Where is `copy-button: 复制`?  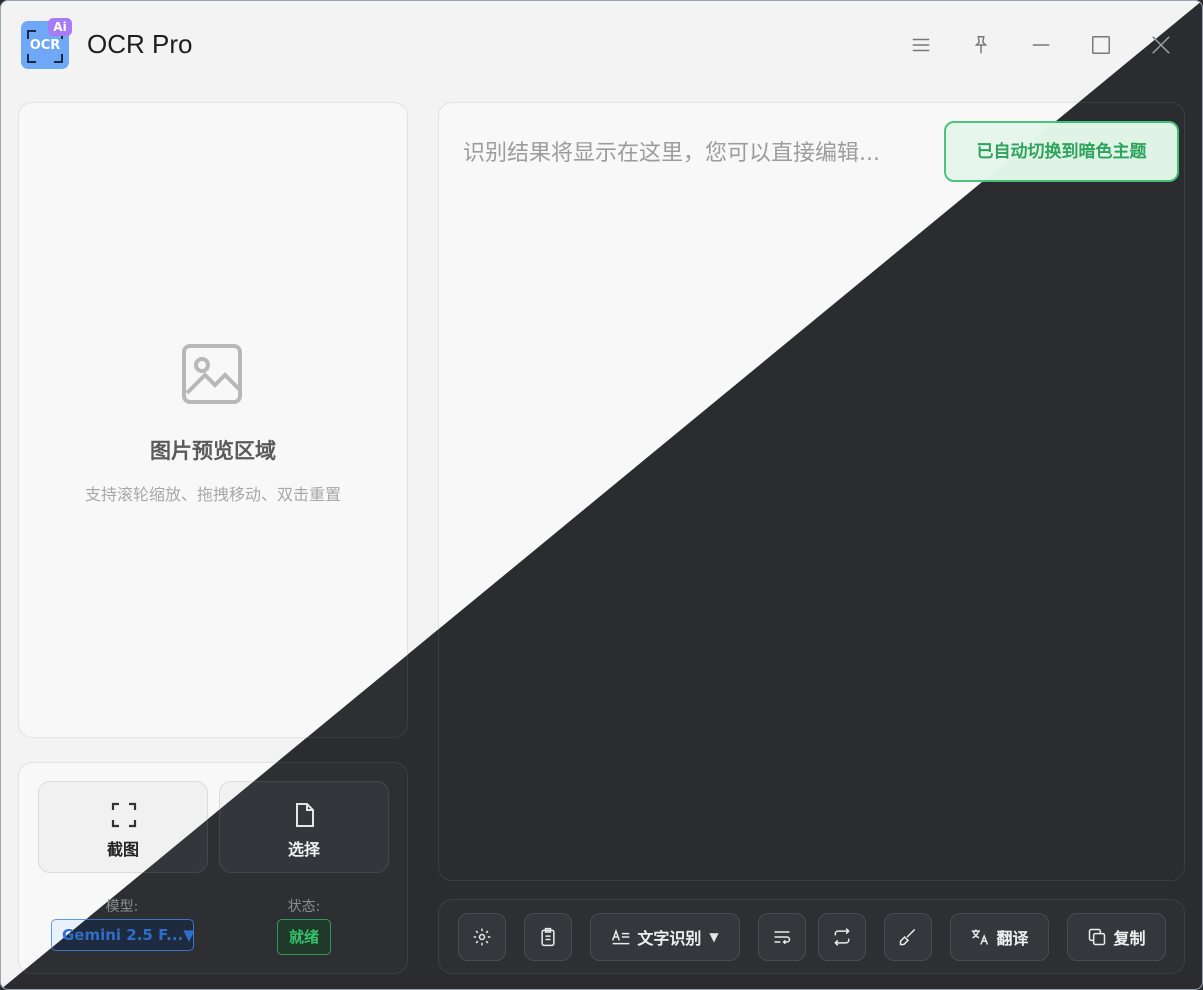
copy-button: 复制 is located at coordinates (1116, 937).